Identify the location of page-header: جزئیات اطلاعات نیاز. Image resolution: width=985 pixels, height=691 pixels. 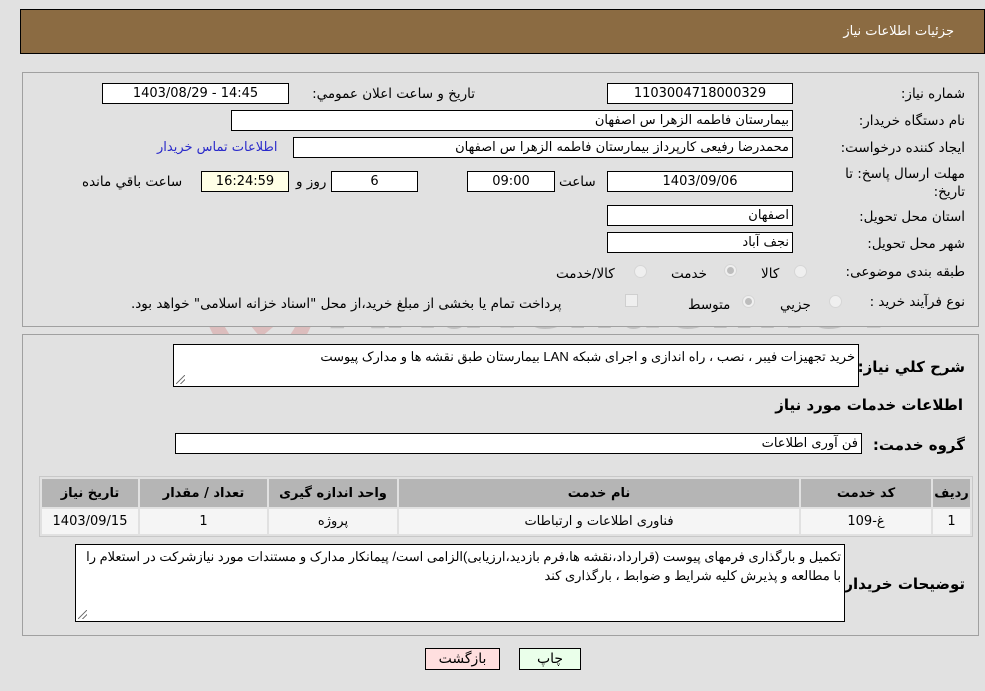
(502, 31).